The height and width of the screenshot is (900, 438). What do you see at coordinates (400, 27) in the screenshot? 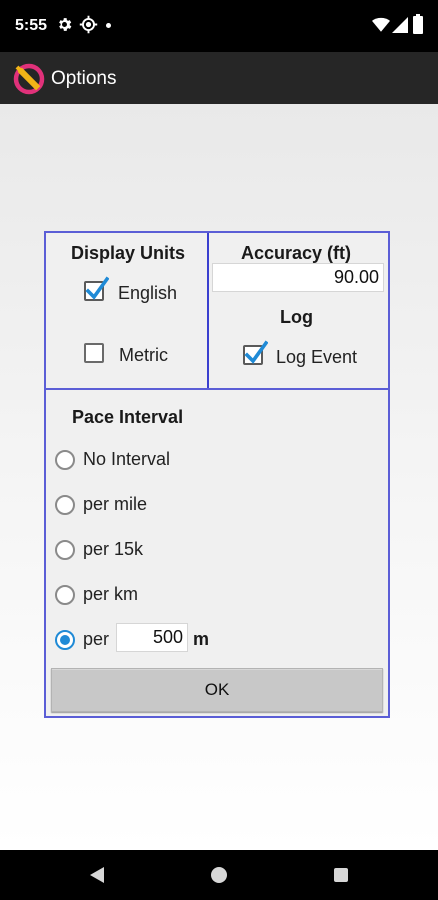
I see `signal-icon` at bounding box center [400, 27].